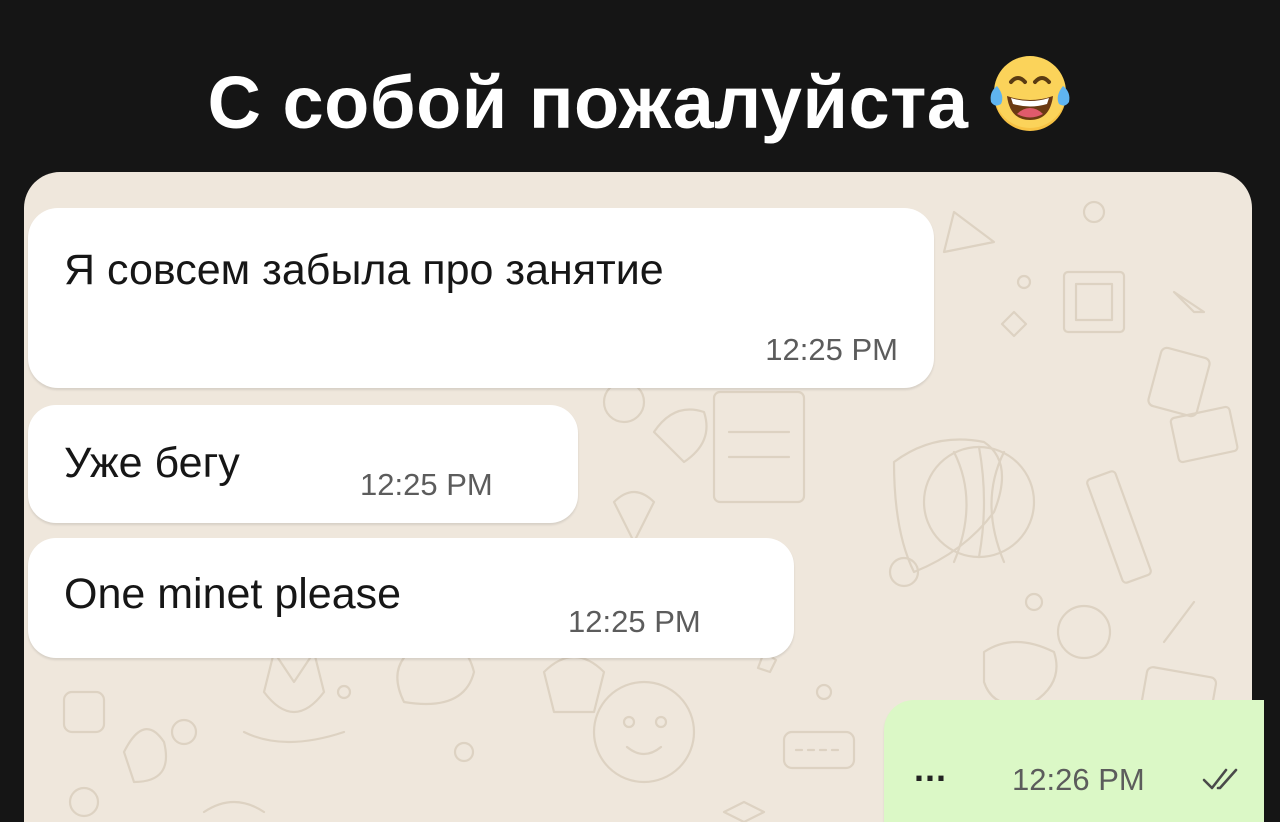  Describe the element at coordinates (303, 464) in the screenshot. I see `message-bubble-incoming: Уже бегу 12:25 PM` at that location.